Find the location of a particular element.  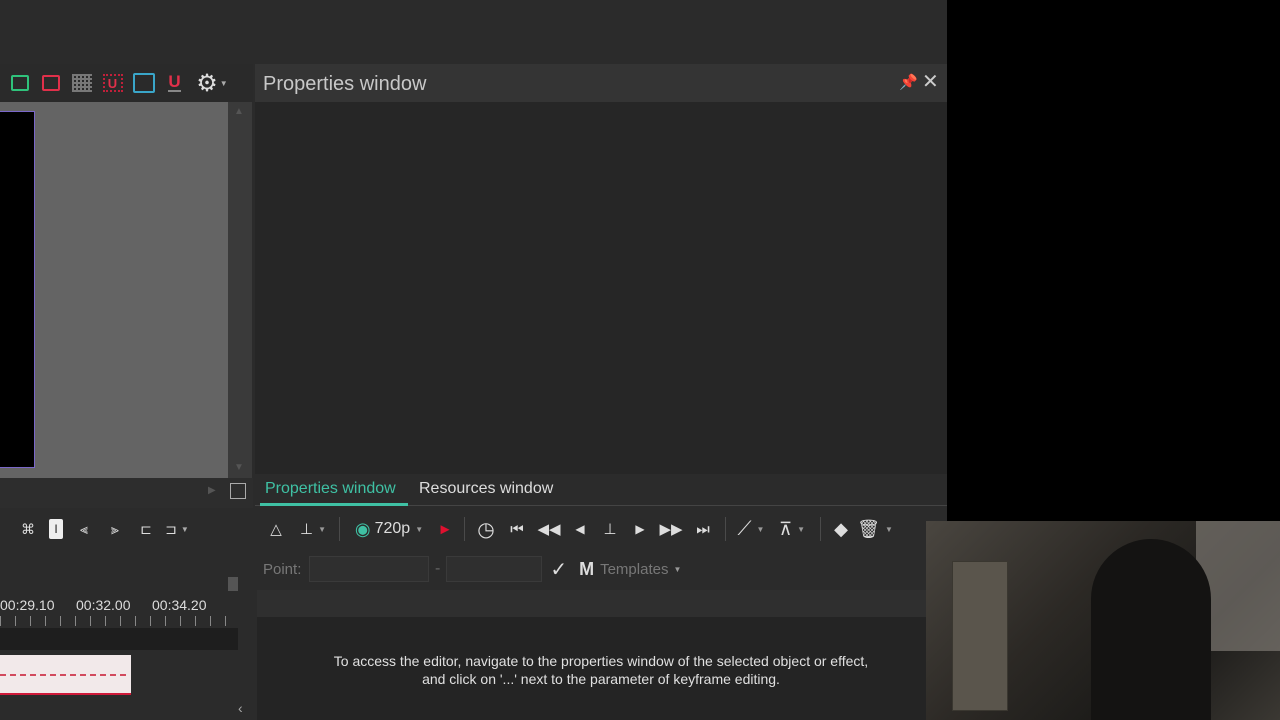

timeline-track-header is located at coordinates (119, 639).